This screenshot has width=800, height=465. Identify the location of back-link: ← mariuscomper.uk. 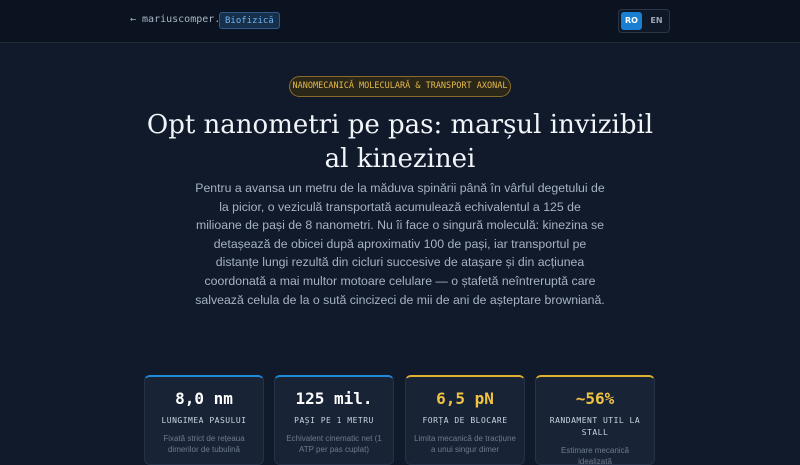
(181, 19).